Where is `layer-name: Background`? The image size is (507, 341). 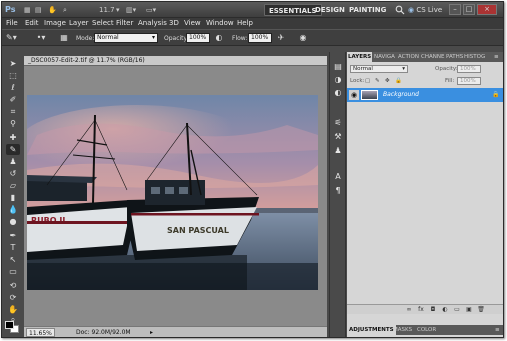
layer-name: Background is located at coordinates (401, 94).